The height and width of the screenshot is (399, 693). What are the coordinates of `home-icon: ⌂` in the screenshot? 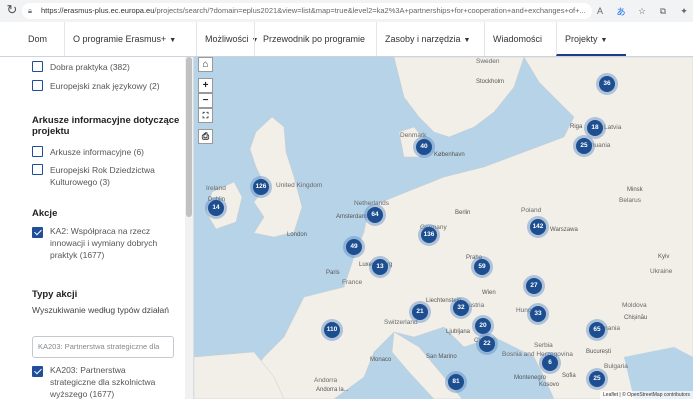 It's located at (205, 64).